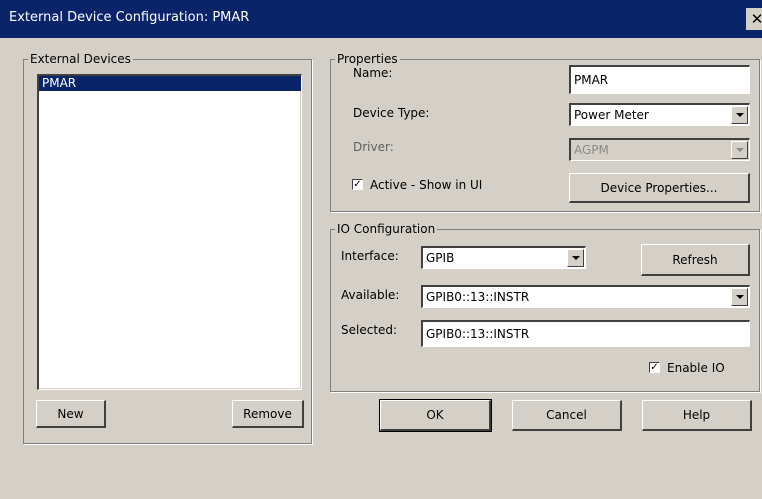 Image resolution: width=762 pixels, height=499 pixels. What do you see at coordinates (370, 256) in the screenshot?
I see `interface-label: Interface:` at bounding box center [370, 256].